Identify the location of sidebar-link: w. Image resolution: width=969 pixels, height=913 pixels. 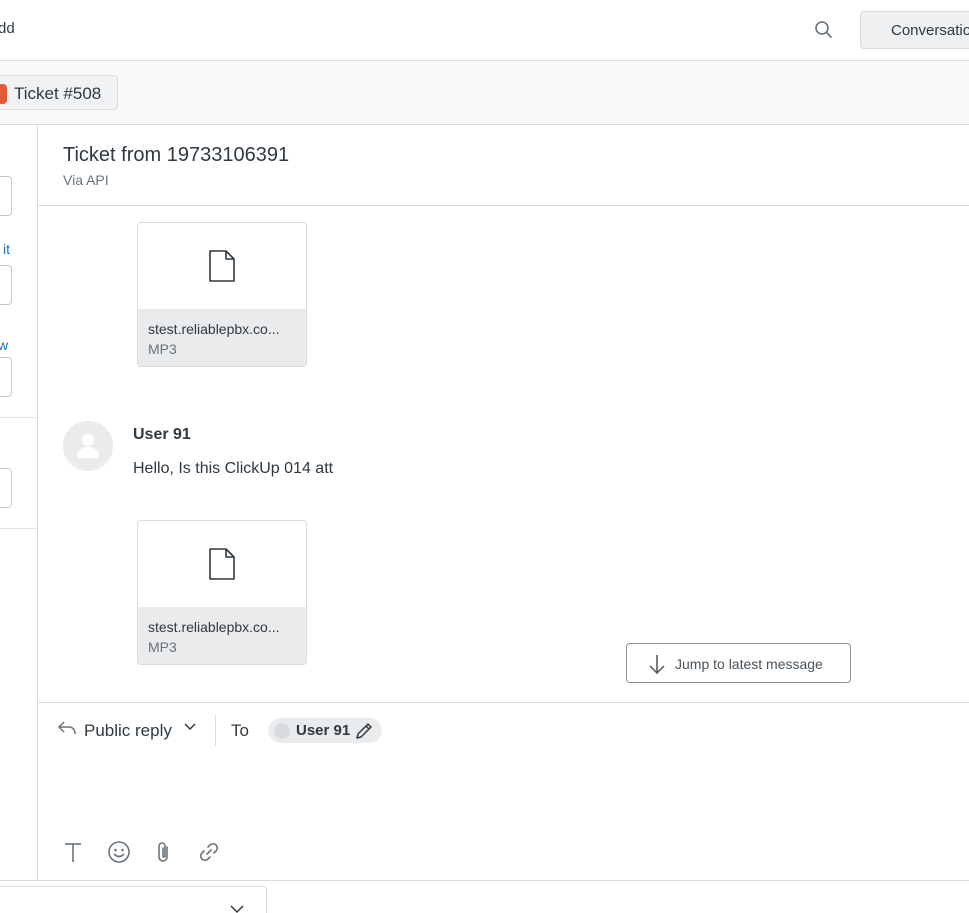
(4, 345).